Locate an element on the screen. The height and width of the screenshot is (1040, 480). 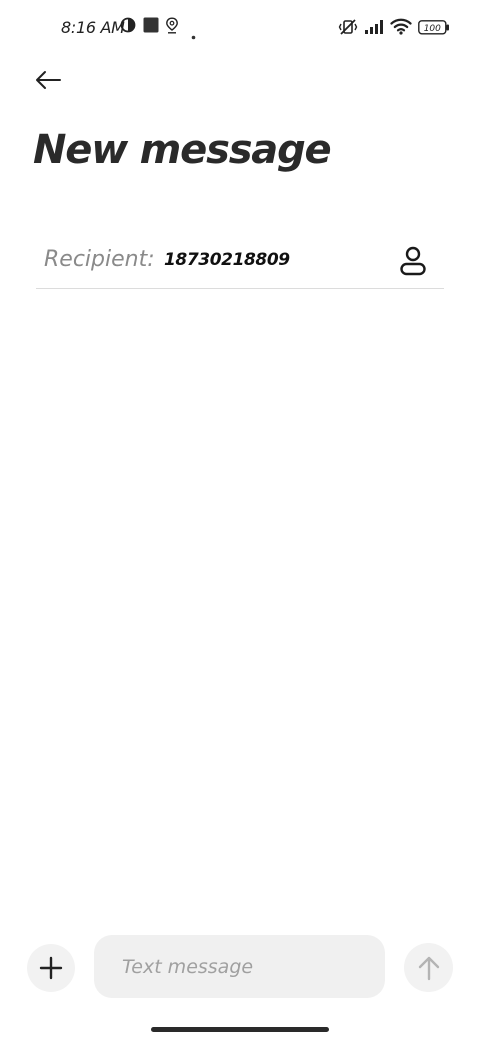
back-button is located at coordinates (48, 80).